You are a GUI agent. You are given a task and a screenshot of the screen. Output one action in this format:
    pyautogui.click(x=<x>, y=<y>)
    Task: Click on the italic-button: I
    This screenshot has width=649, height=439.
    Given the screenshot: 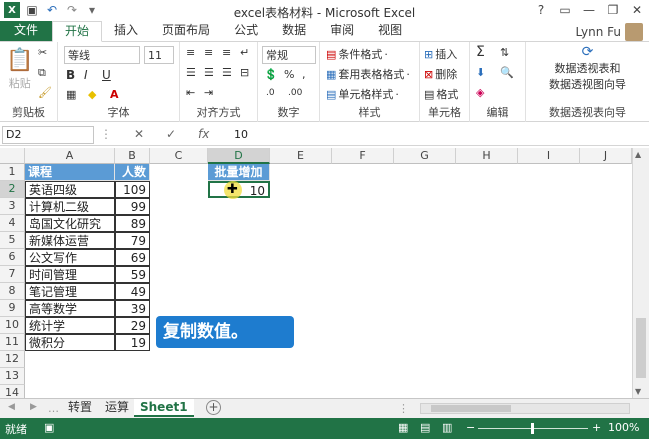 What is the action you would take?
    pyautogui.click(x=86, y=75)
    